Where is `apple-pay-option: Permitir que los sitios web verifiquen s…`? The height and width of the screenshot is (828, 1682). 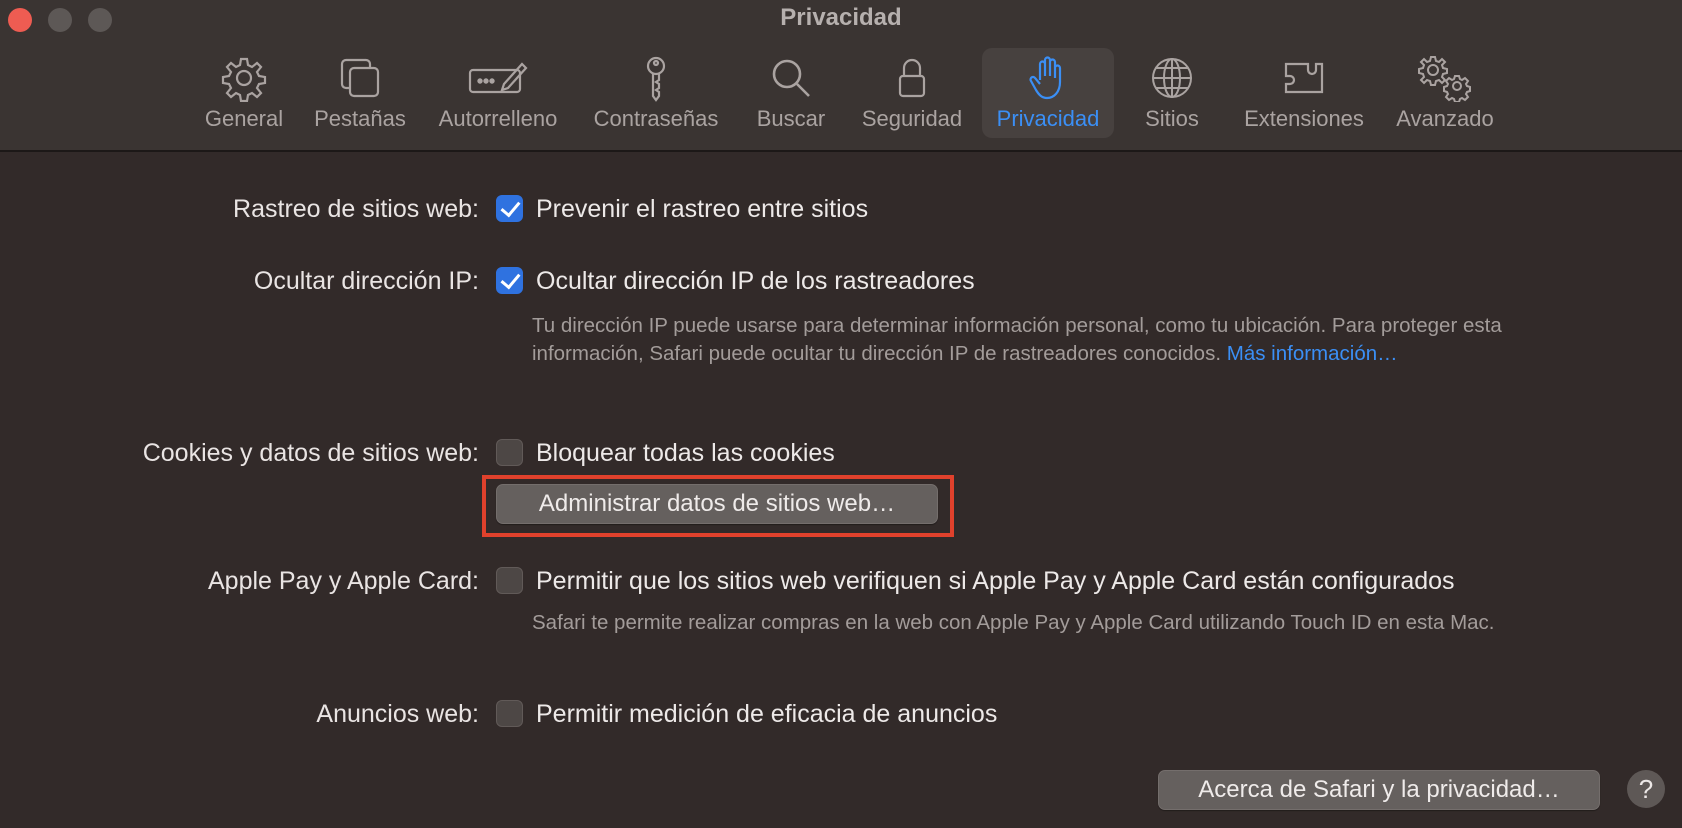 apple-pay-option: Permitir que los sitios web verifiquen s… is located at coordinates (995, 581).